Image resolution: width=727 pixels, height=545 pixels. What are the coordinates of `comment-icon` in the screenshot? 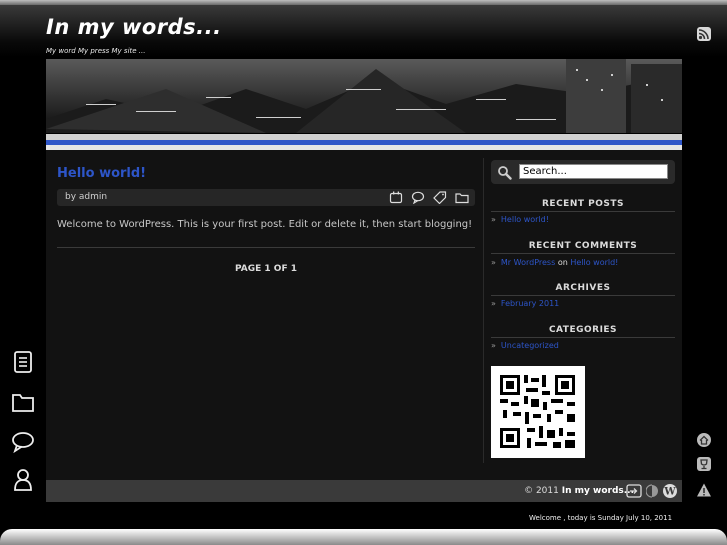 It's located at (418, 197).